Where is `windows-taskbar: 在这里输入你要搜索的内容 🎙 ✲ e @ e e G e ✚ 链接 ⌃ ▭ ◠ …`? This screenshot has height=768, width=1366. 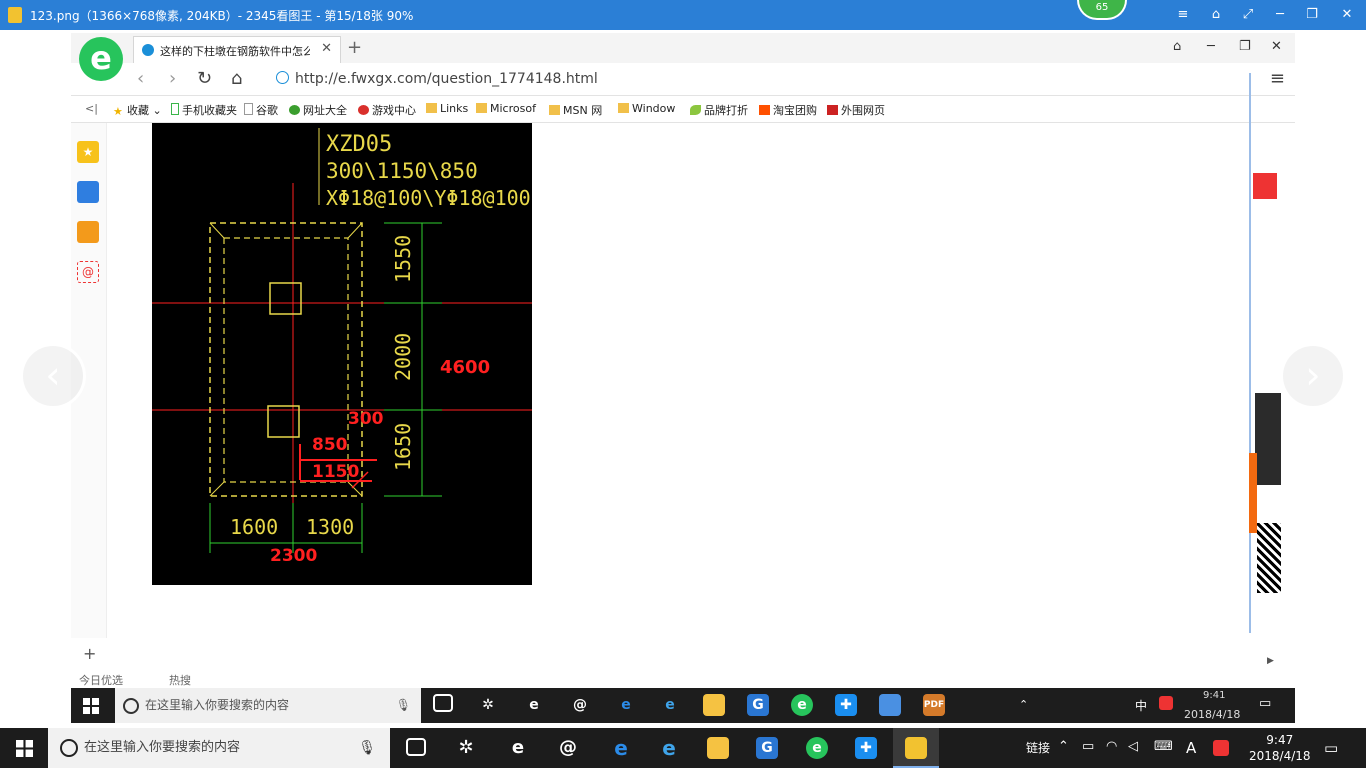 windows-taskbar: 在这里输入你要搜索的内容 🎙 ✲ e @ e e G e ✚ 链接 ⌃ ▭ ◠ … is located at coordinates (683, 748).